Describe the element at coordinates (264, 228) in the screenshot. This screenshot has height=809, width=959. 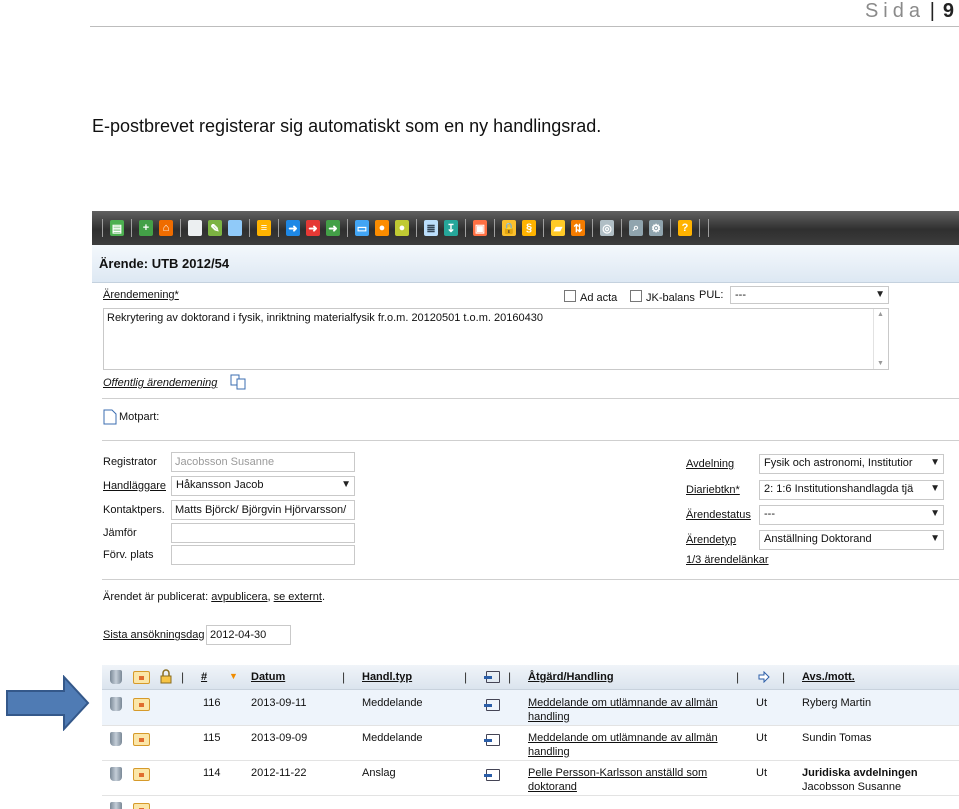
I see `list-icon: ≡` at that location.